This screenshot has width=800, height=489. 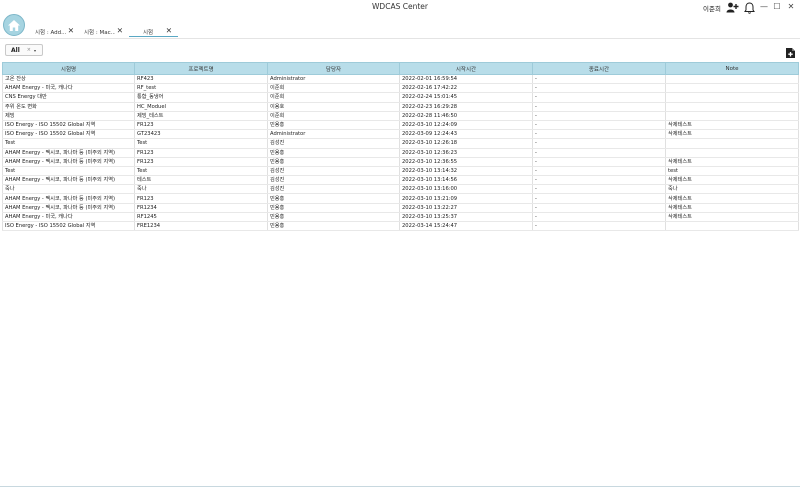 I want to click on maximize-button: ☐, so click(x=777, y=7).